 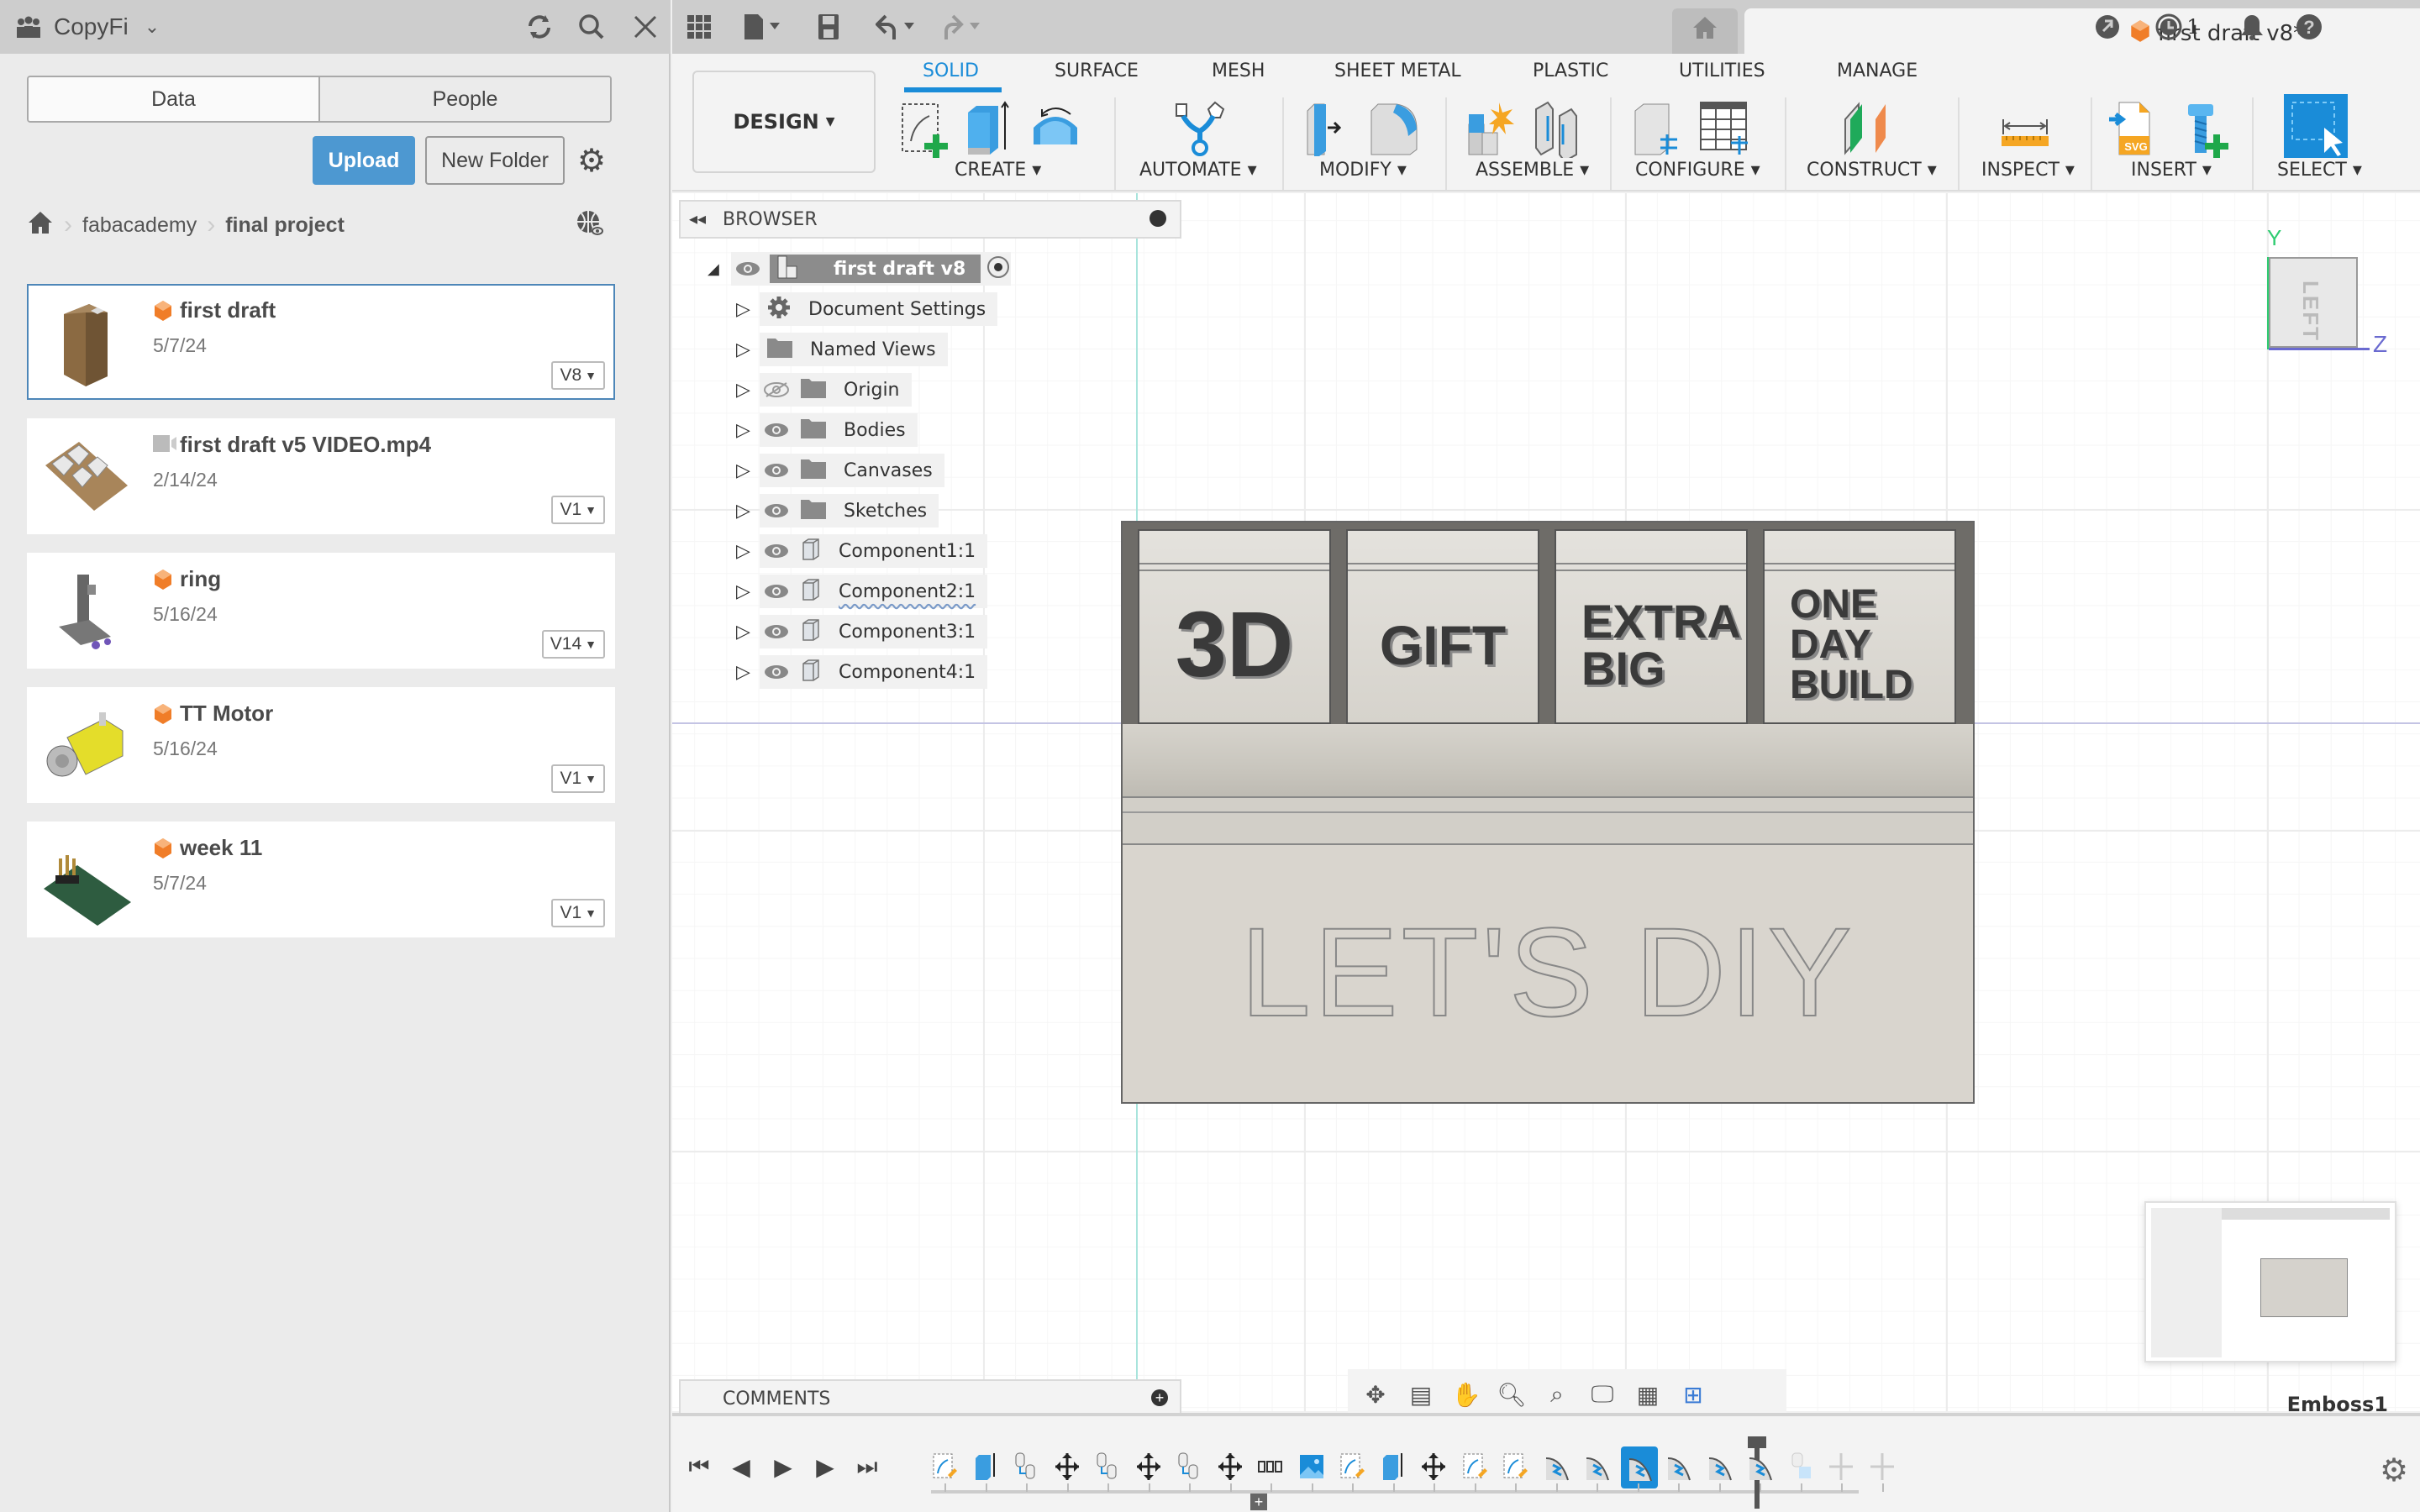 What do you see at coordinates (828, 27) in the screenshot?
I see `save-icon` at bounding box center [828, 27].